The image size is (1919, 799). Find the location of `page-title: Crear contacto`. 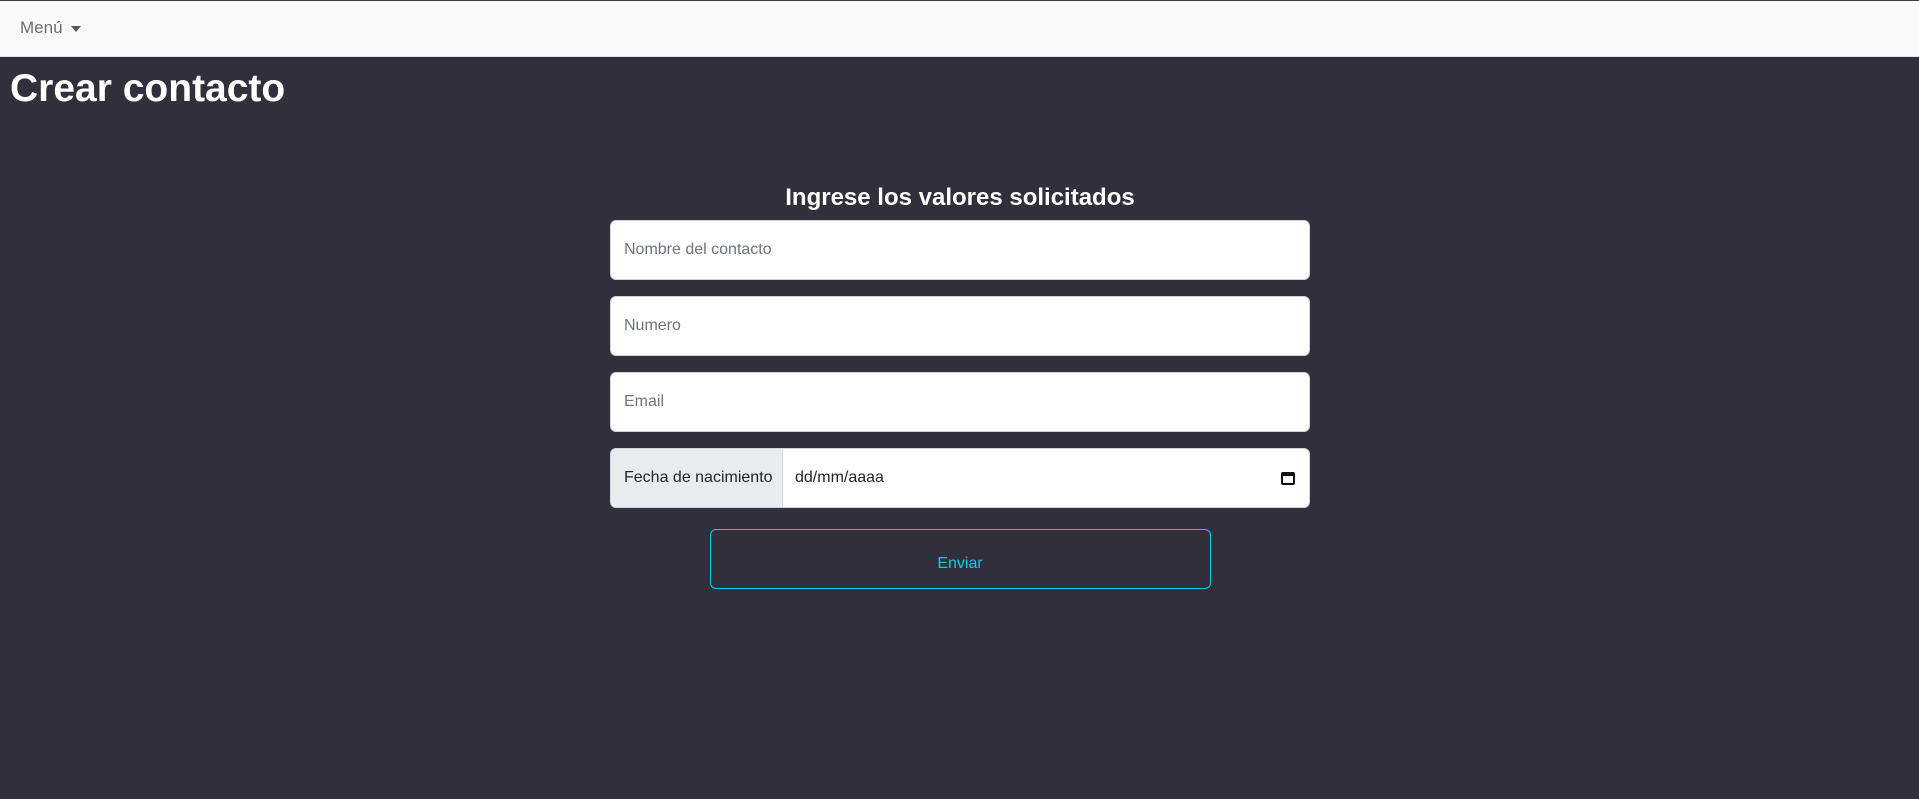

page-title: Crear contacto is located at coordinates (148, 88).